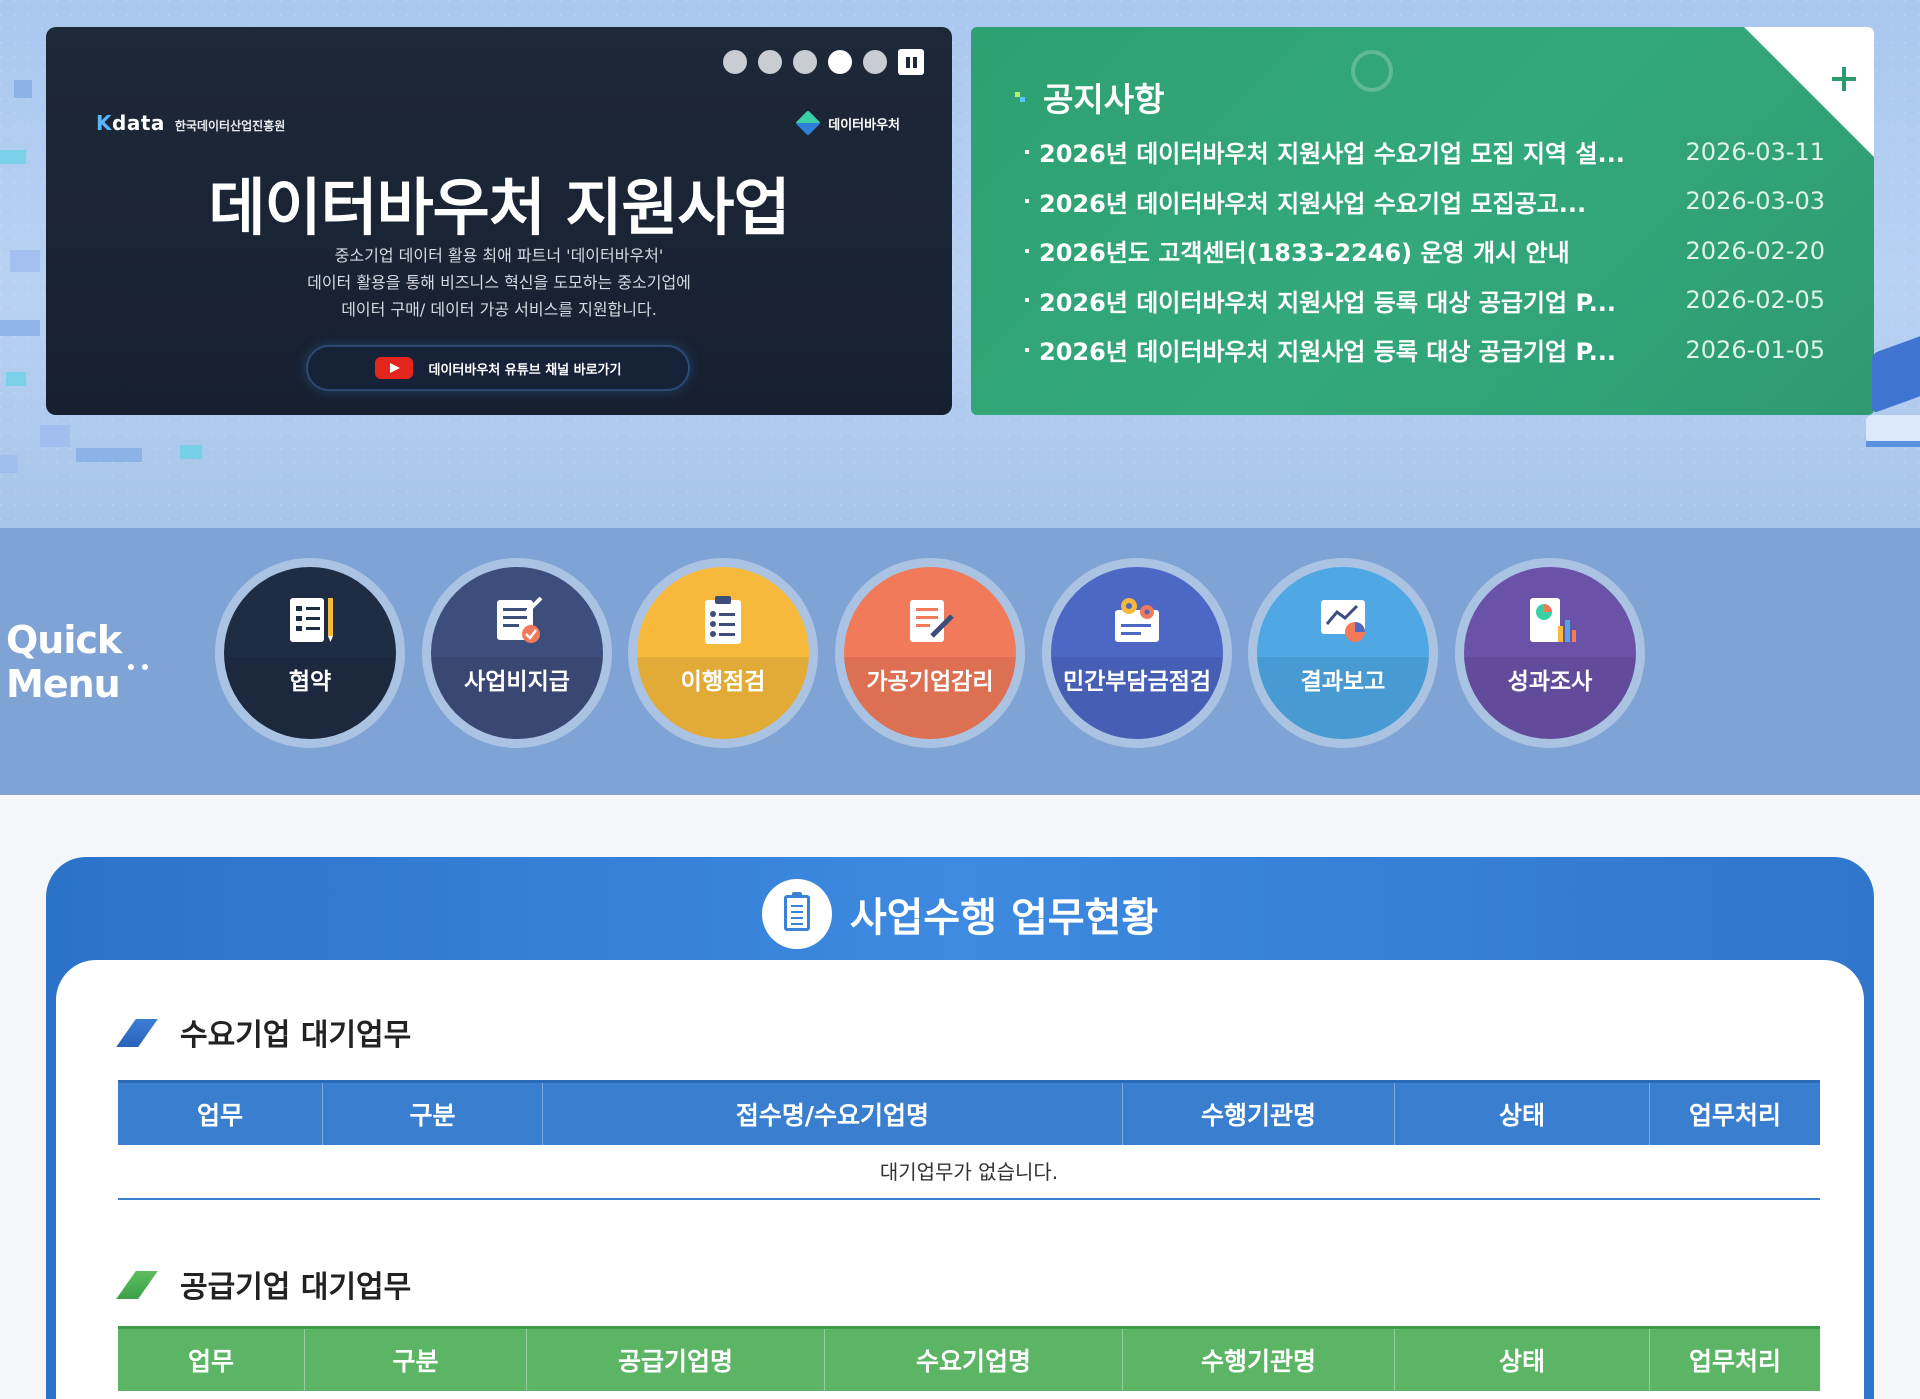 Image resolution: width=1920 pixels, height=1399 pixels. I want to click on demand-section-title-text: 수요기업 대기업무, so click(296, 1035).